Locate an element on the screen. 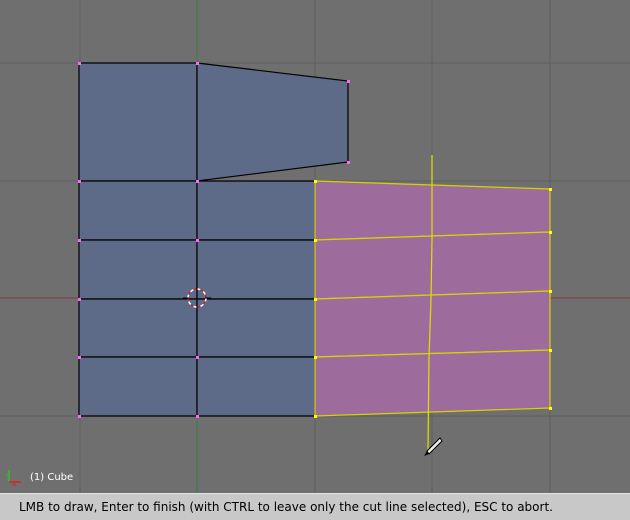 The height and width of the screenshot is (520, 630). view-axis-icon: y x is located at coordinates (13, 479).